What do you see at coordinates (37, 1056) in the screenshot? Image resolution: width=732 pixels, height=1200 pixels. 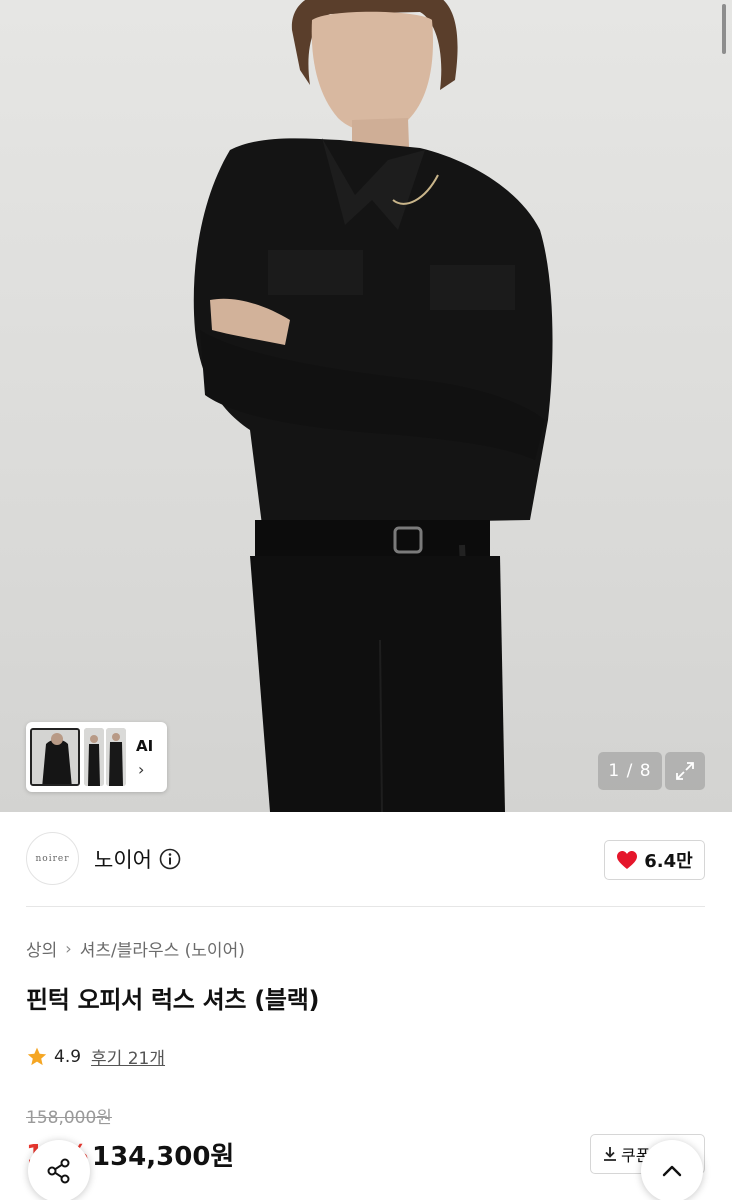 I see `star-icon` at bounding box center [37, 1056].